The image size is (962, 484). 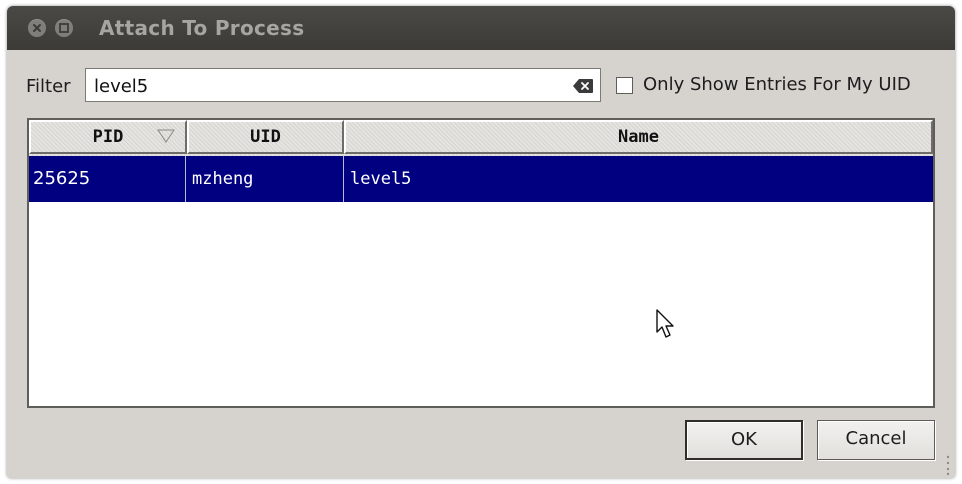 I want to click on minimize-window-button, so click(x=64, y=28).